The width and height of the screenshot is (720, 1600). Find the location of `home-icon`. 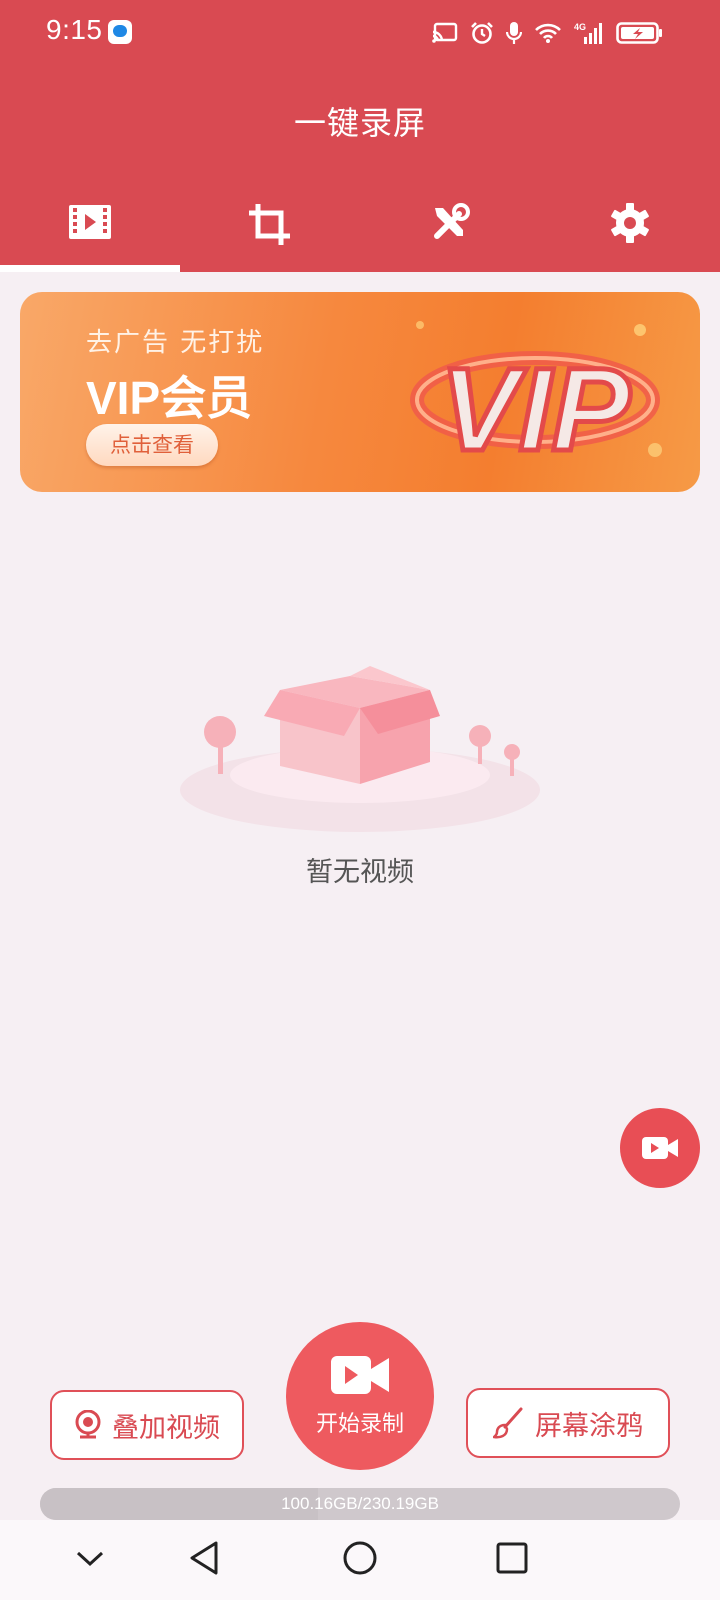

home-icon is located at coordinates (360, 1558).